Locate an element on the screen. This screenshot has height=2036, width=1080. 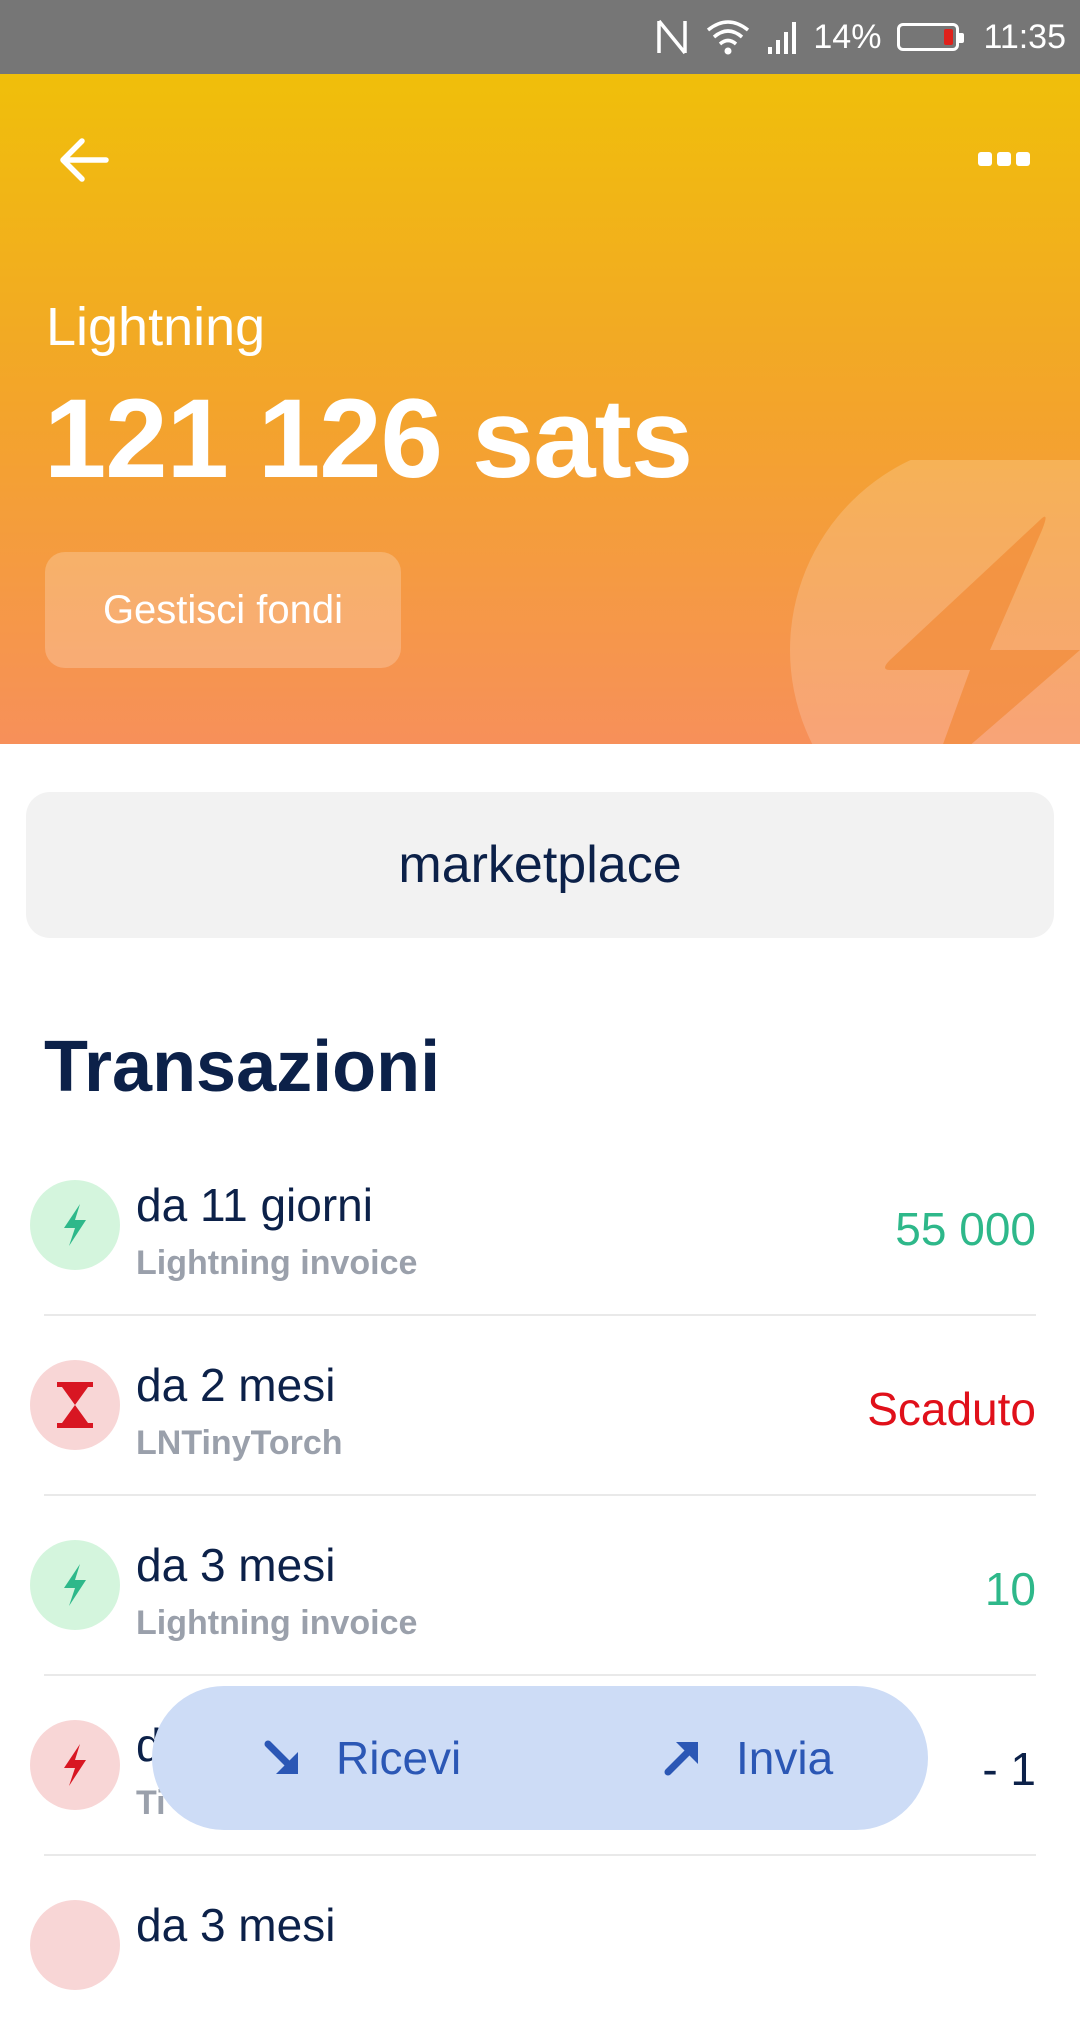
arrow-down-right-icon is located at coordinates (281, 1757).